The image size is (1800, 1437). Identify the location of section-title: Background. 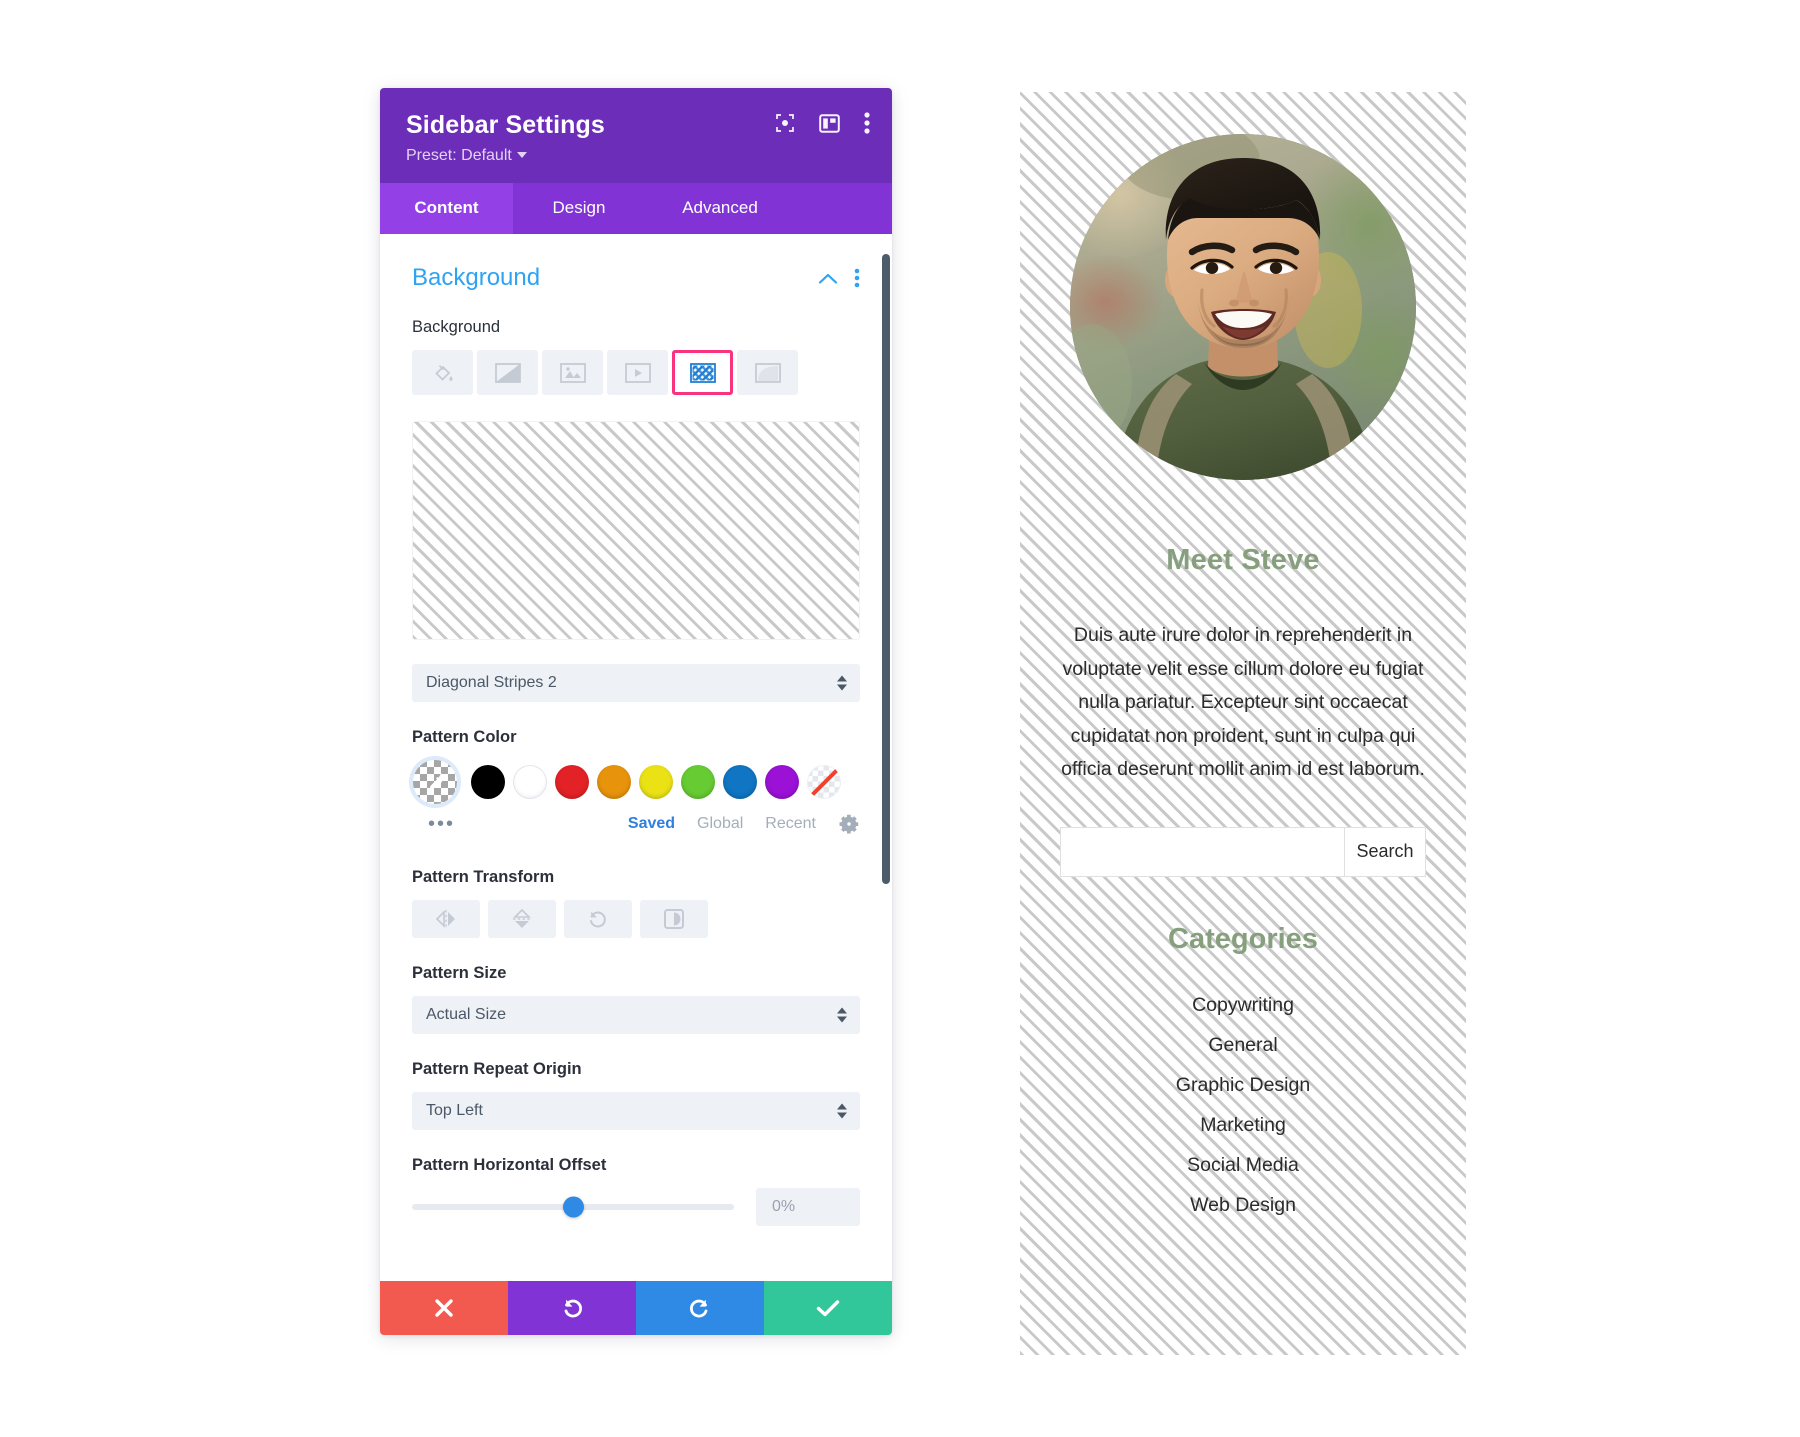
(476, 277).